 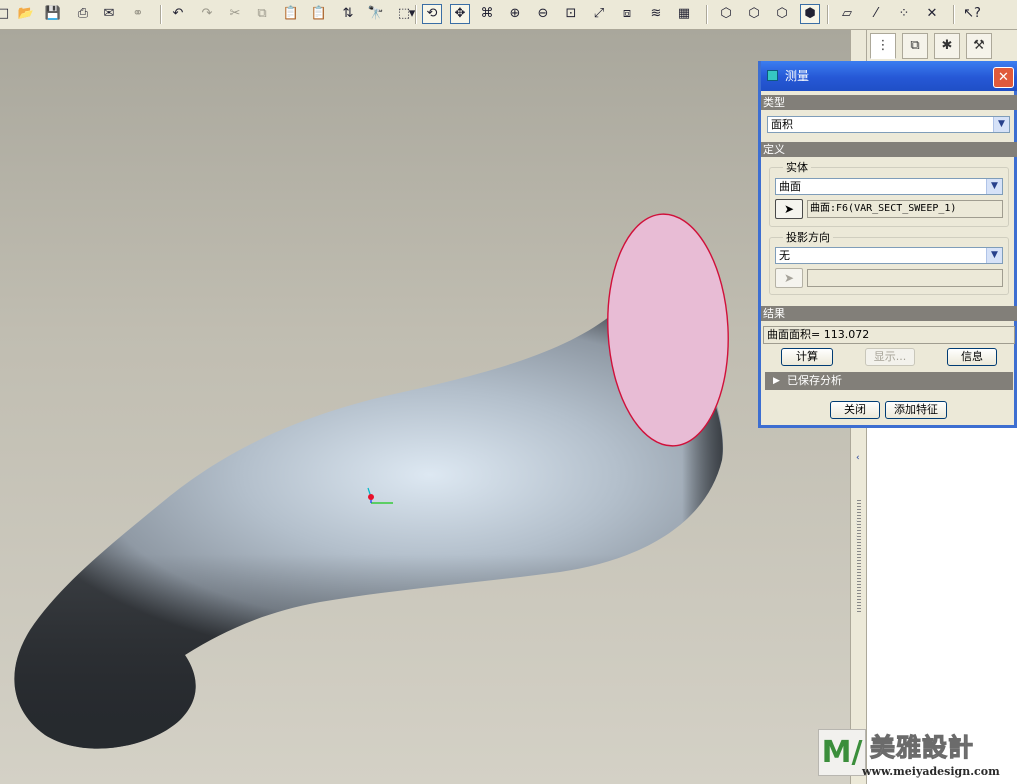 What do you see at coordinates (754, 14) in the screenshot?
I see `hidden-line-icon: ⬡` at bounding box center [754, 14].